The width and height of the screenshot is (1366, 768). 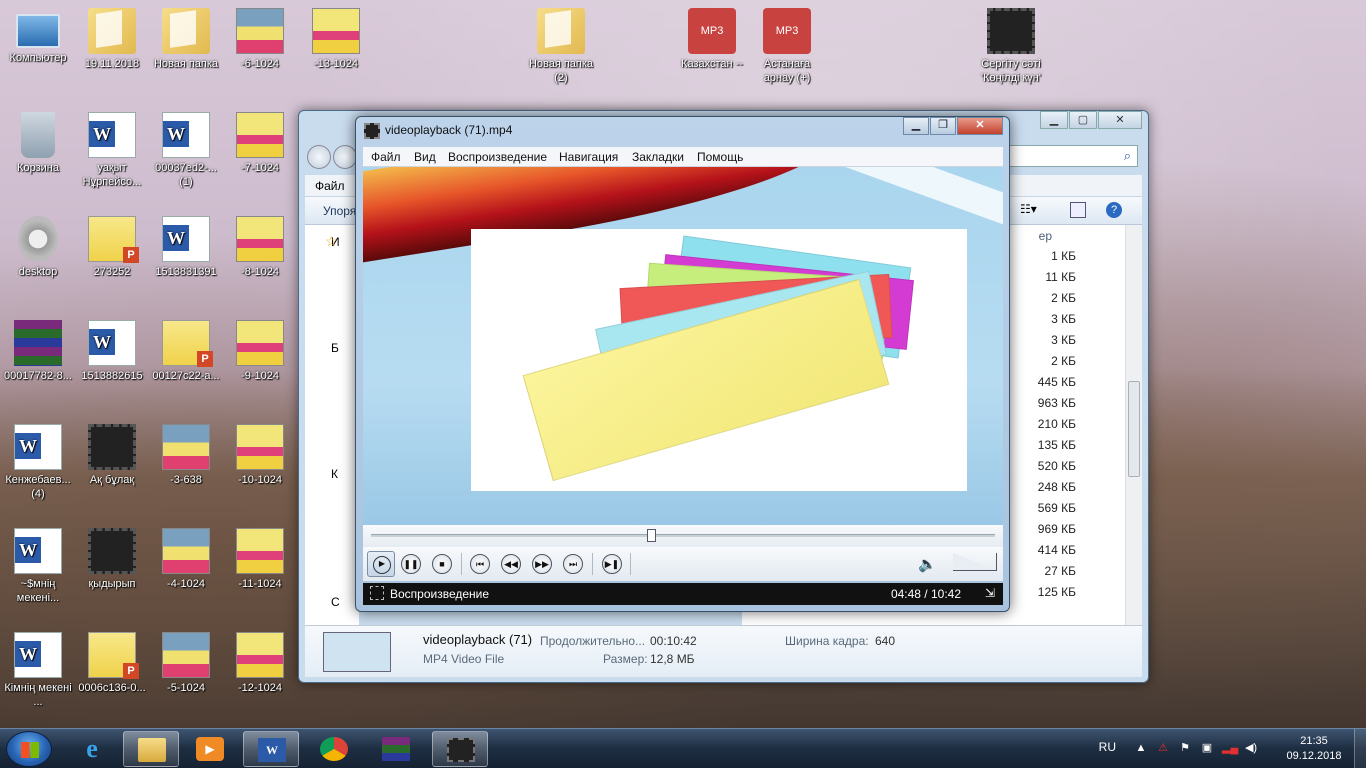 What do you see at coordinates (658, 157) in the screenshot?
I see `menu-bookmarks: Закладки` at bounding box center [658, 157].